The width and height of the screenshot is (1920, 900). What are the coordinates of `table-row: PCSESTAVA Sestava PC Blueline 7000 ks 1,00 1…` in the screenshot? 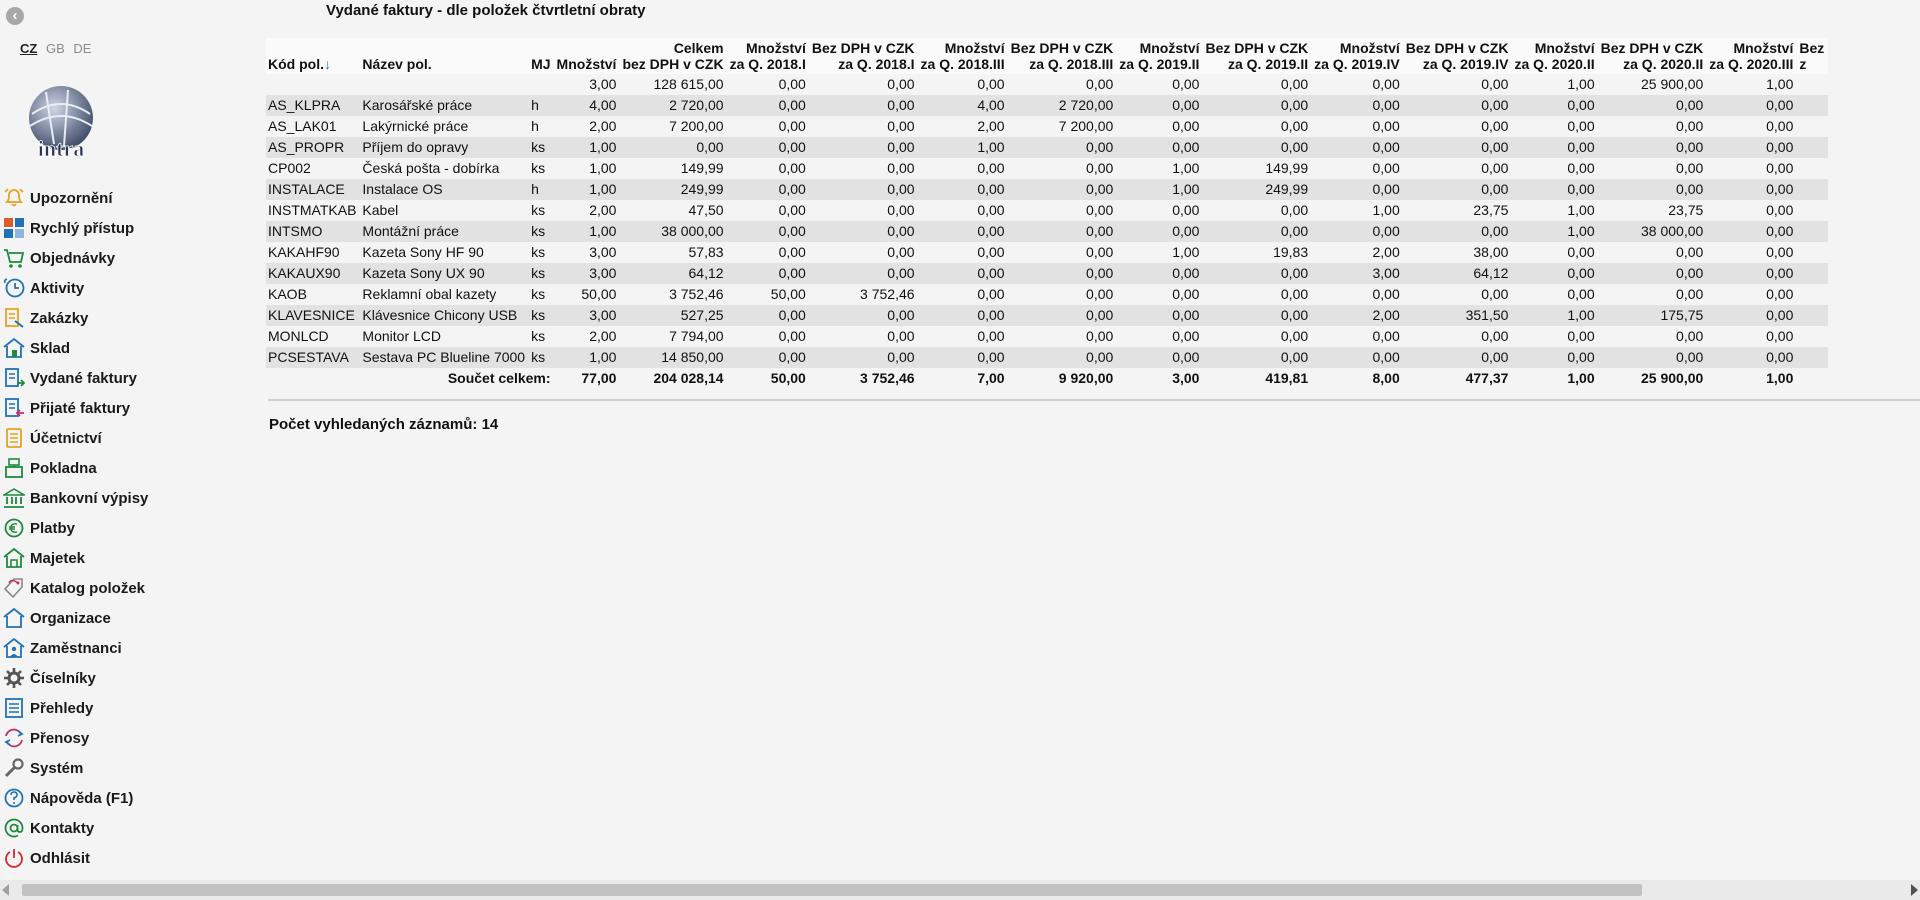 It's located at (1047, 357).